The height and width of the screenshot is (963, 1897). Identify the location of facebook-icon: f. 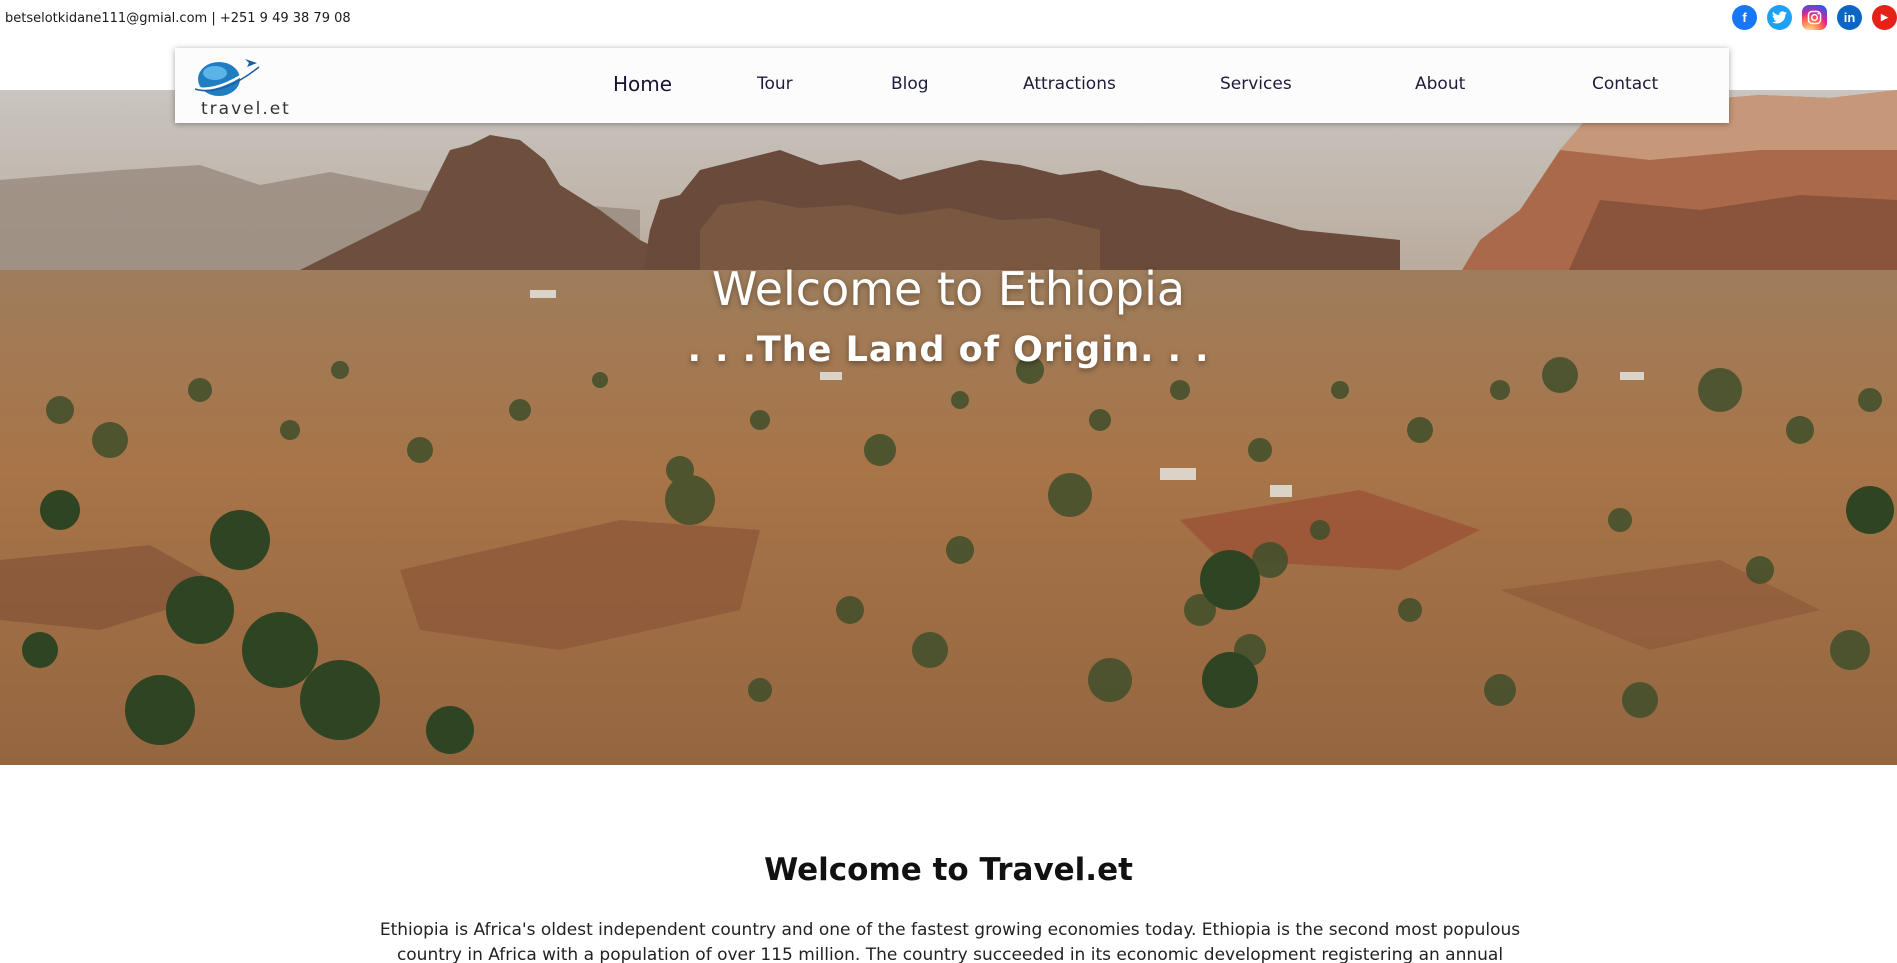
(1744, 17).